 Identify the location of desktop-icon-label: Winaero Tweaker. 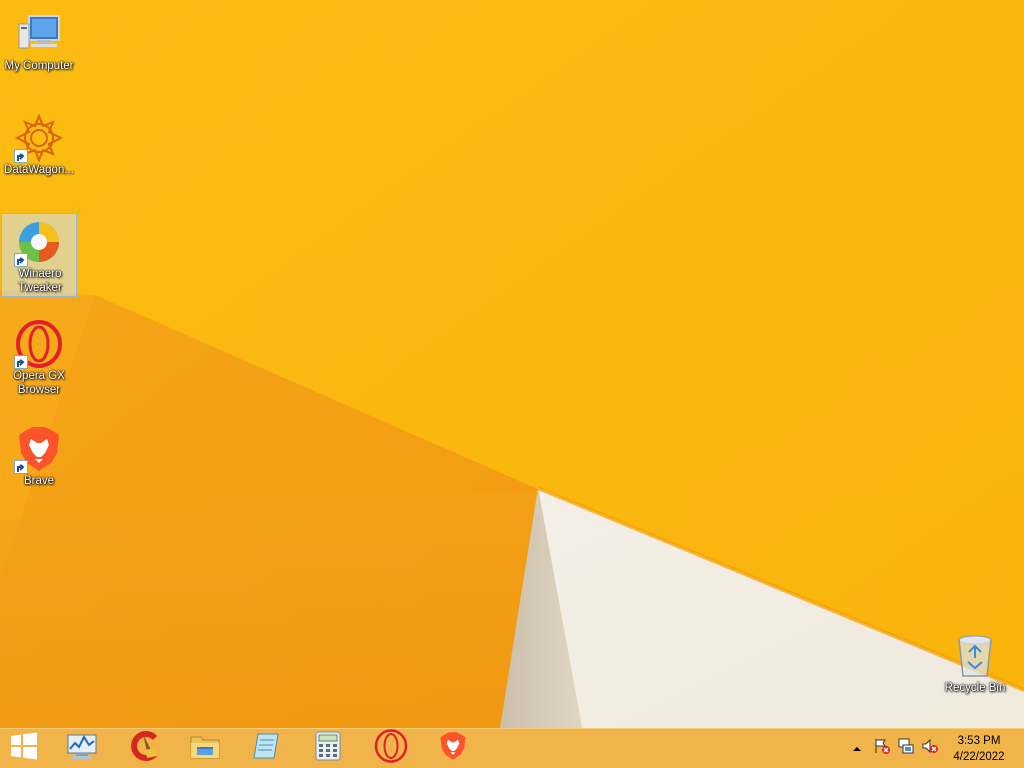
(40, 281).